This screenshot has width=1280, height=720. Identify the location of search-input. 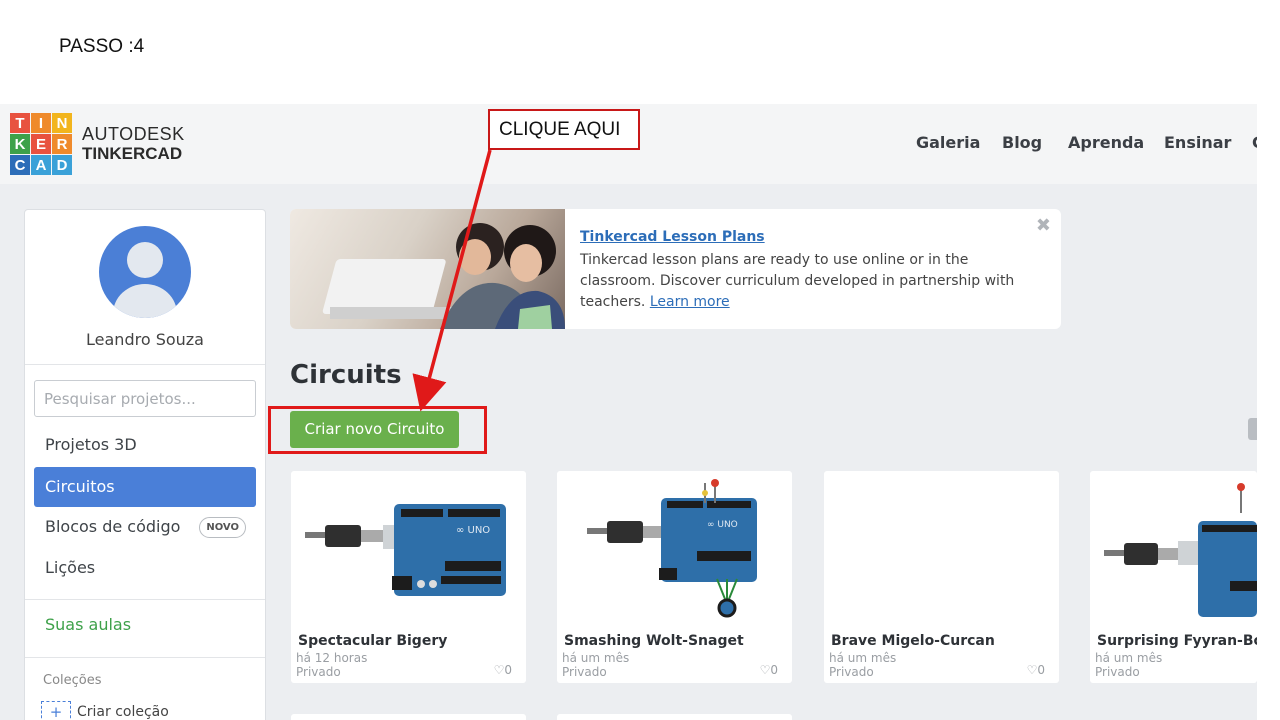
(145, 398).